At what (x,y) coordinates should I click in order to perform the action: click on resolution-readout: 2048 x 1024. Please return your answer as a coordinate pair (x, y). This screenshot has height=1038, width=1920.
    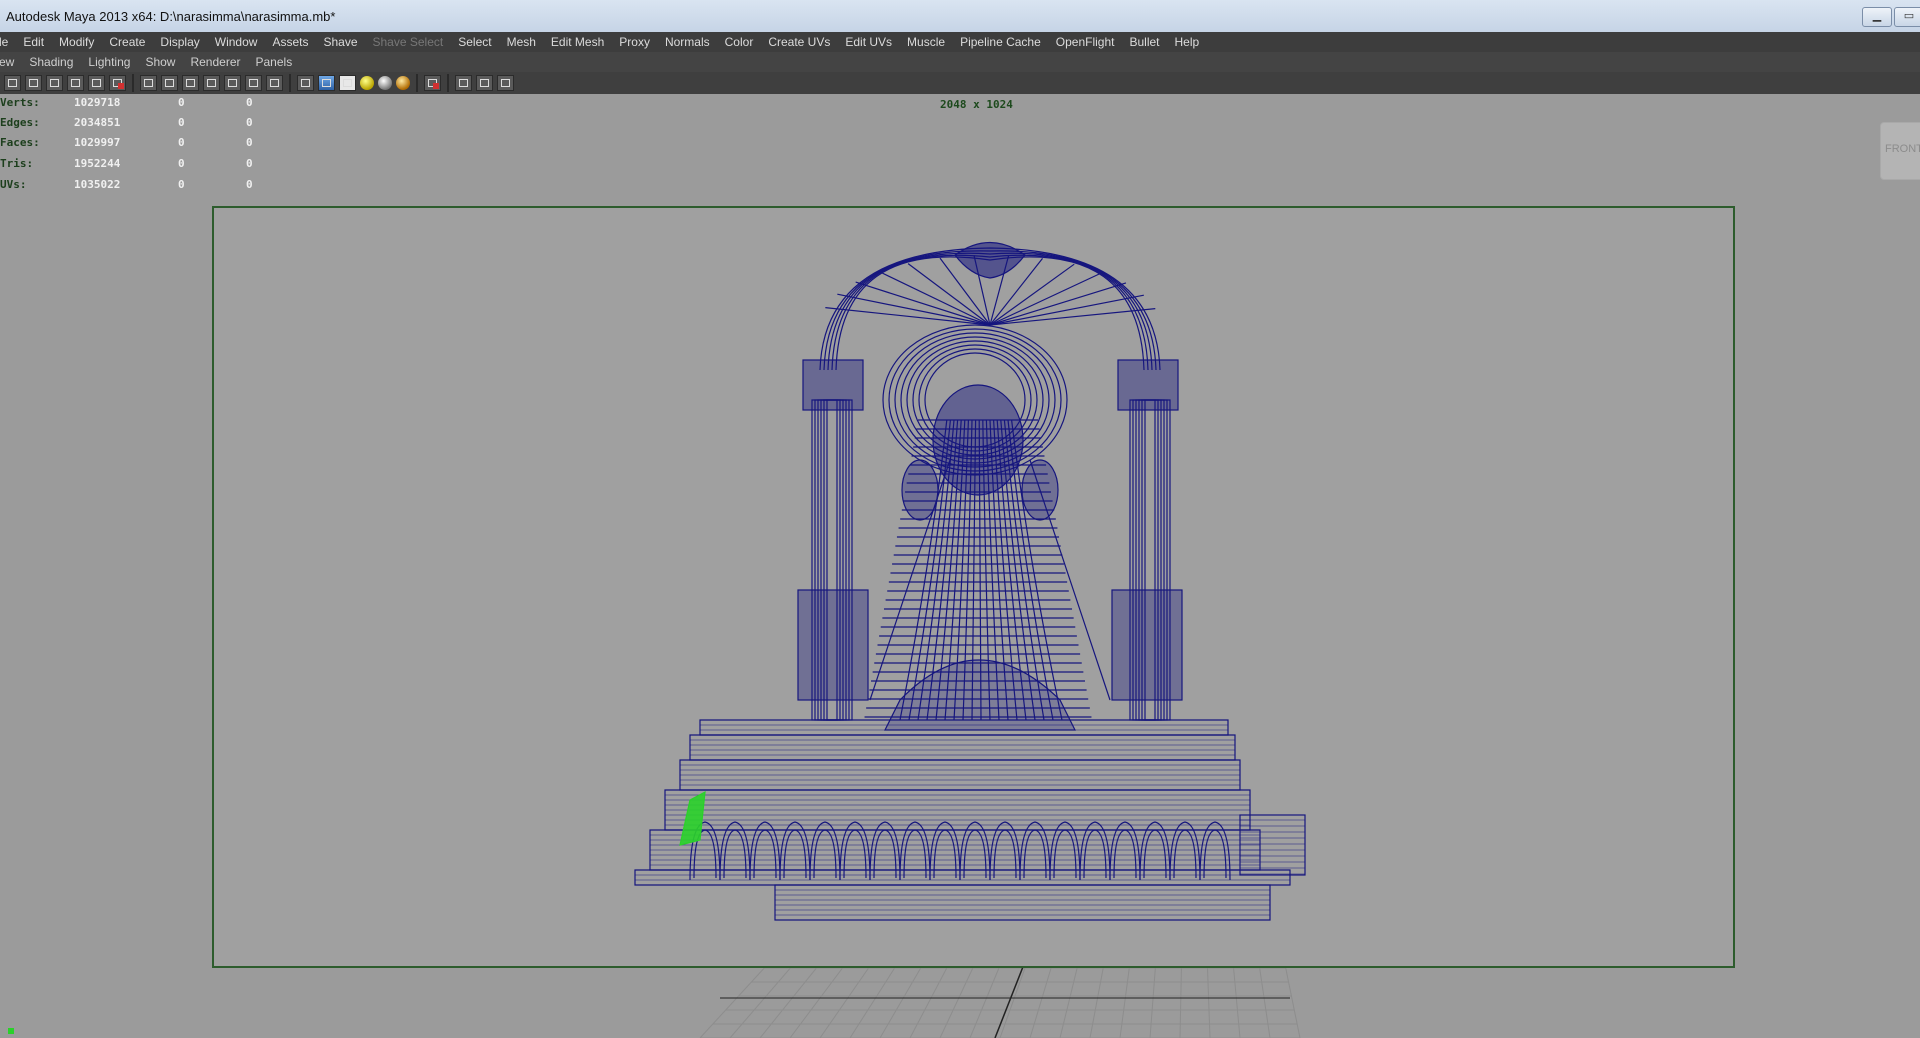
    Looking at the image, I should click on (976, 104).